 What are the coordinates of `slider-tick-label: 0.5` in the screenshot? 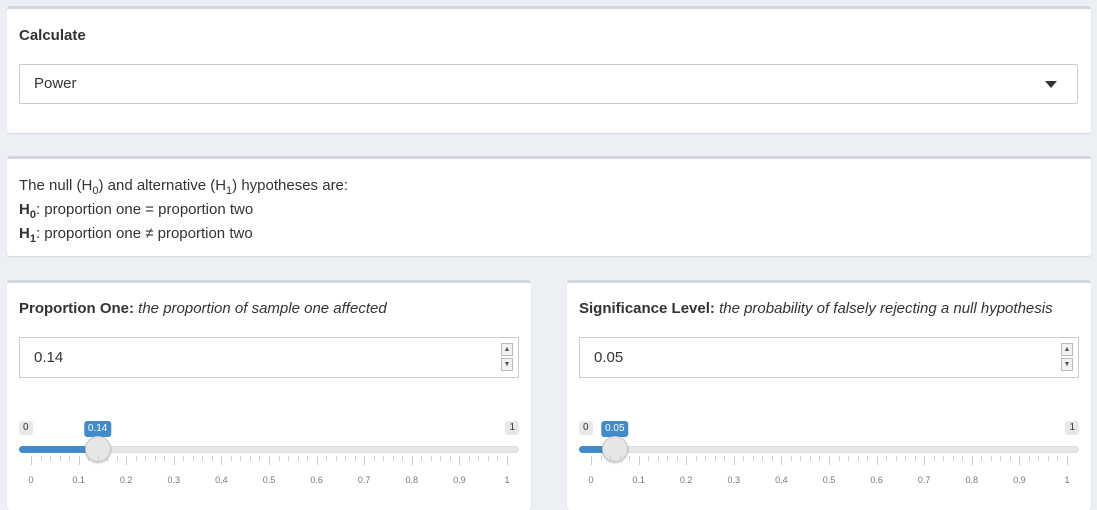 It's located at (829, 480).